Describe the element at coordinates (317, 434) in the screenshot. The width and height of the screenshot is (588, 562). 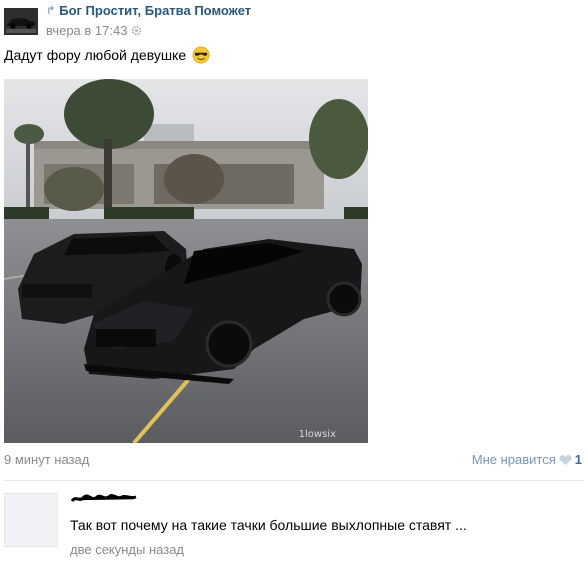
I see `photo-watermark: 1lowsix` at that location.